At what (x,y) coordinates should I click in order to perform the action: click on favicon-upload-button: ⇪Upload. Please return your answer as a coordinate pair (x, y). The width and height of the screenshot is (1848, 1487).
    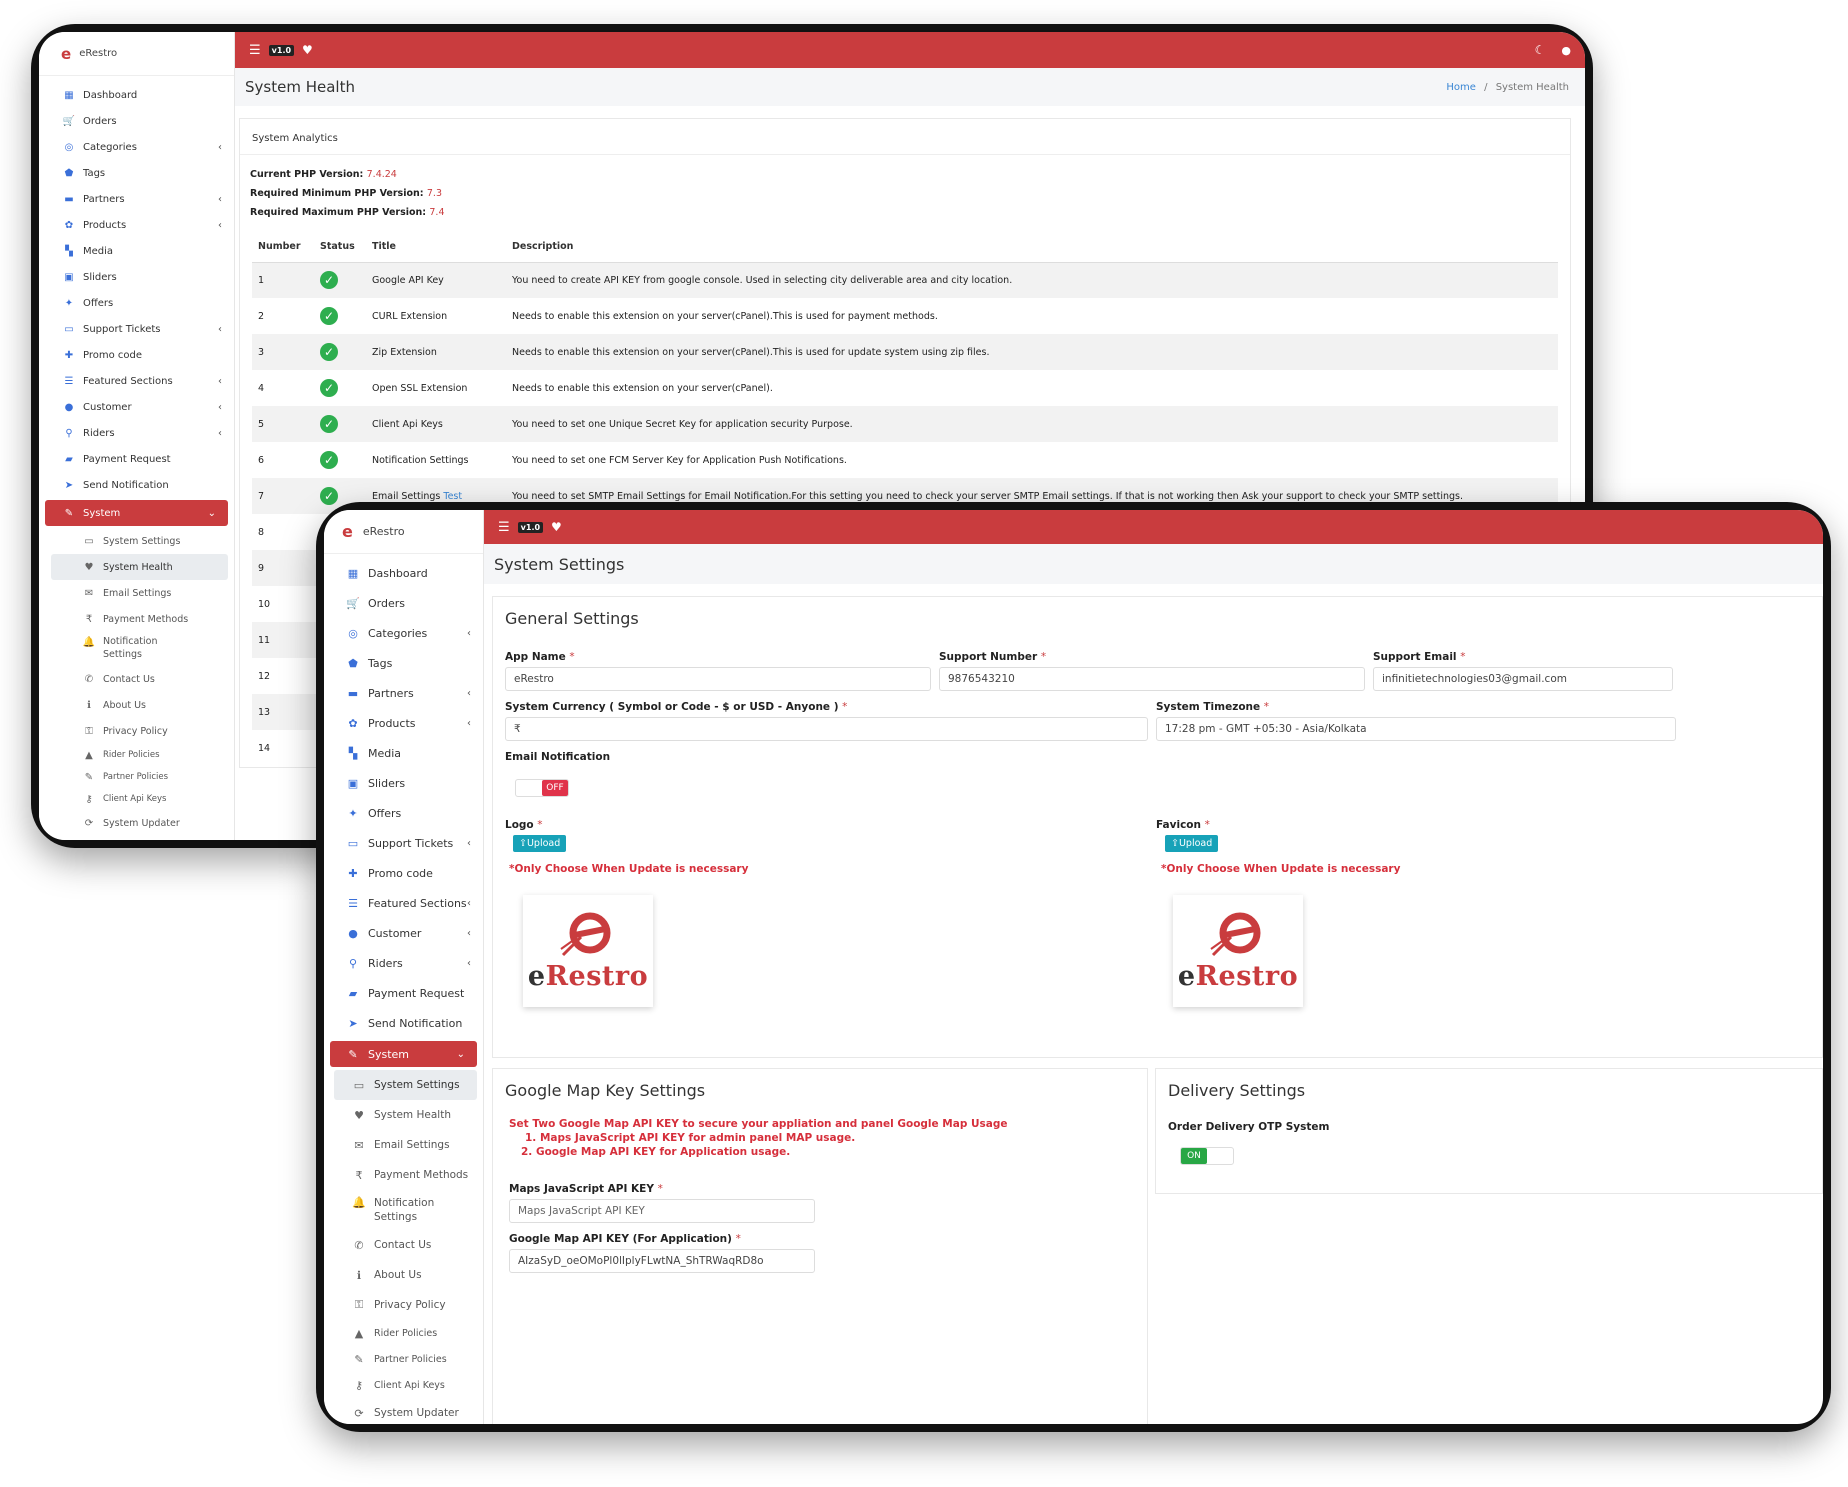
    Looking at the image, I should click on (1192, 843).